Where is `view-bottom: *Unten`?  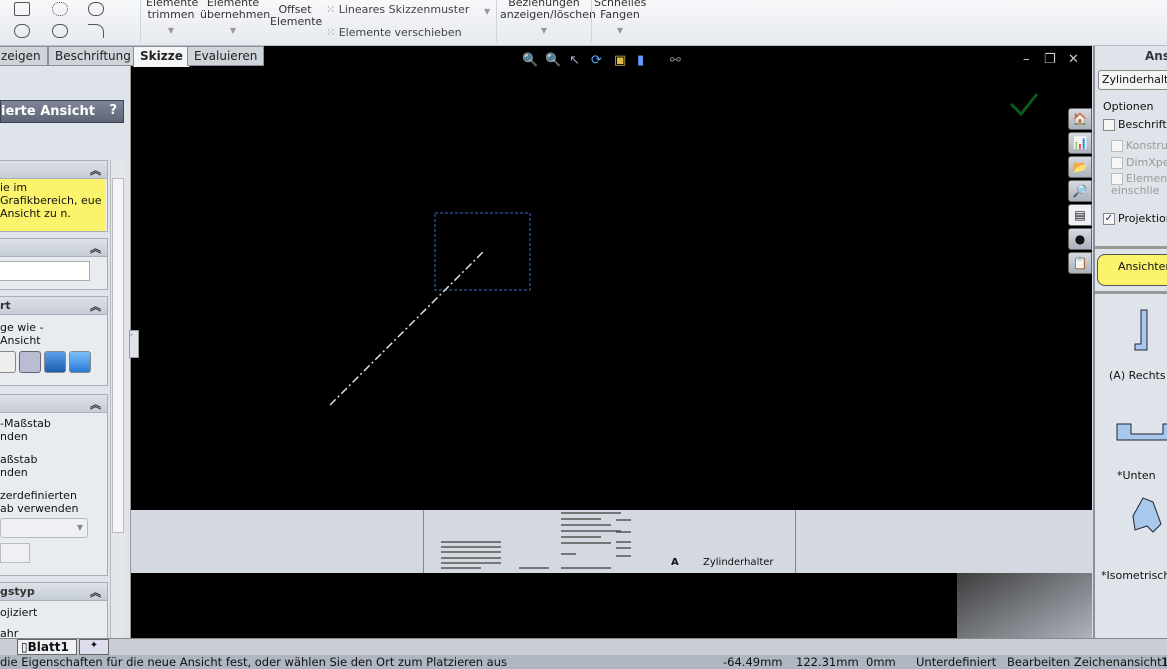
view-bottom: *Unten is located at coordinates (1136, 475).